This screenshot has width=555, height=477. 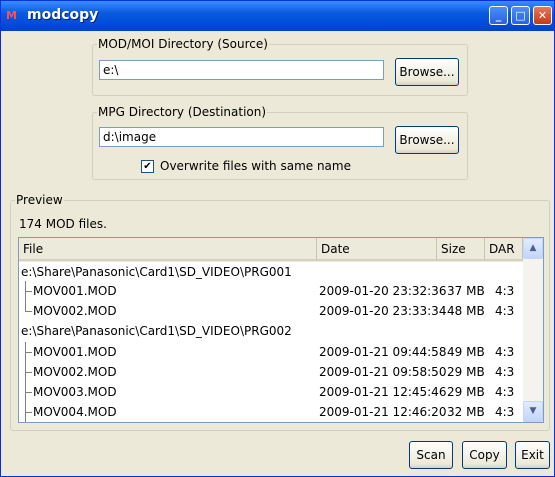 What do you see at coordinates (383, 372) in the screenshot?
I see `file-date: 2009-01-21 09:58:50` at bounding box center [383, 372].